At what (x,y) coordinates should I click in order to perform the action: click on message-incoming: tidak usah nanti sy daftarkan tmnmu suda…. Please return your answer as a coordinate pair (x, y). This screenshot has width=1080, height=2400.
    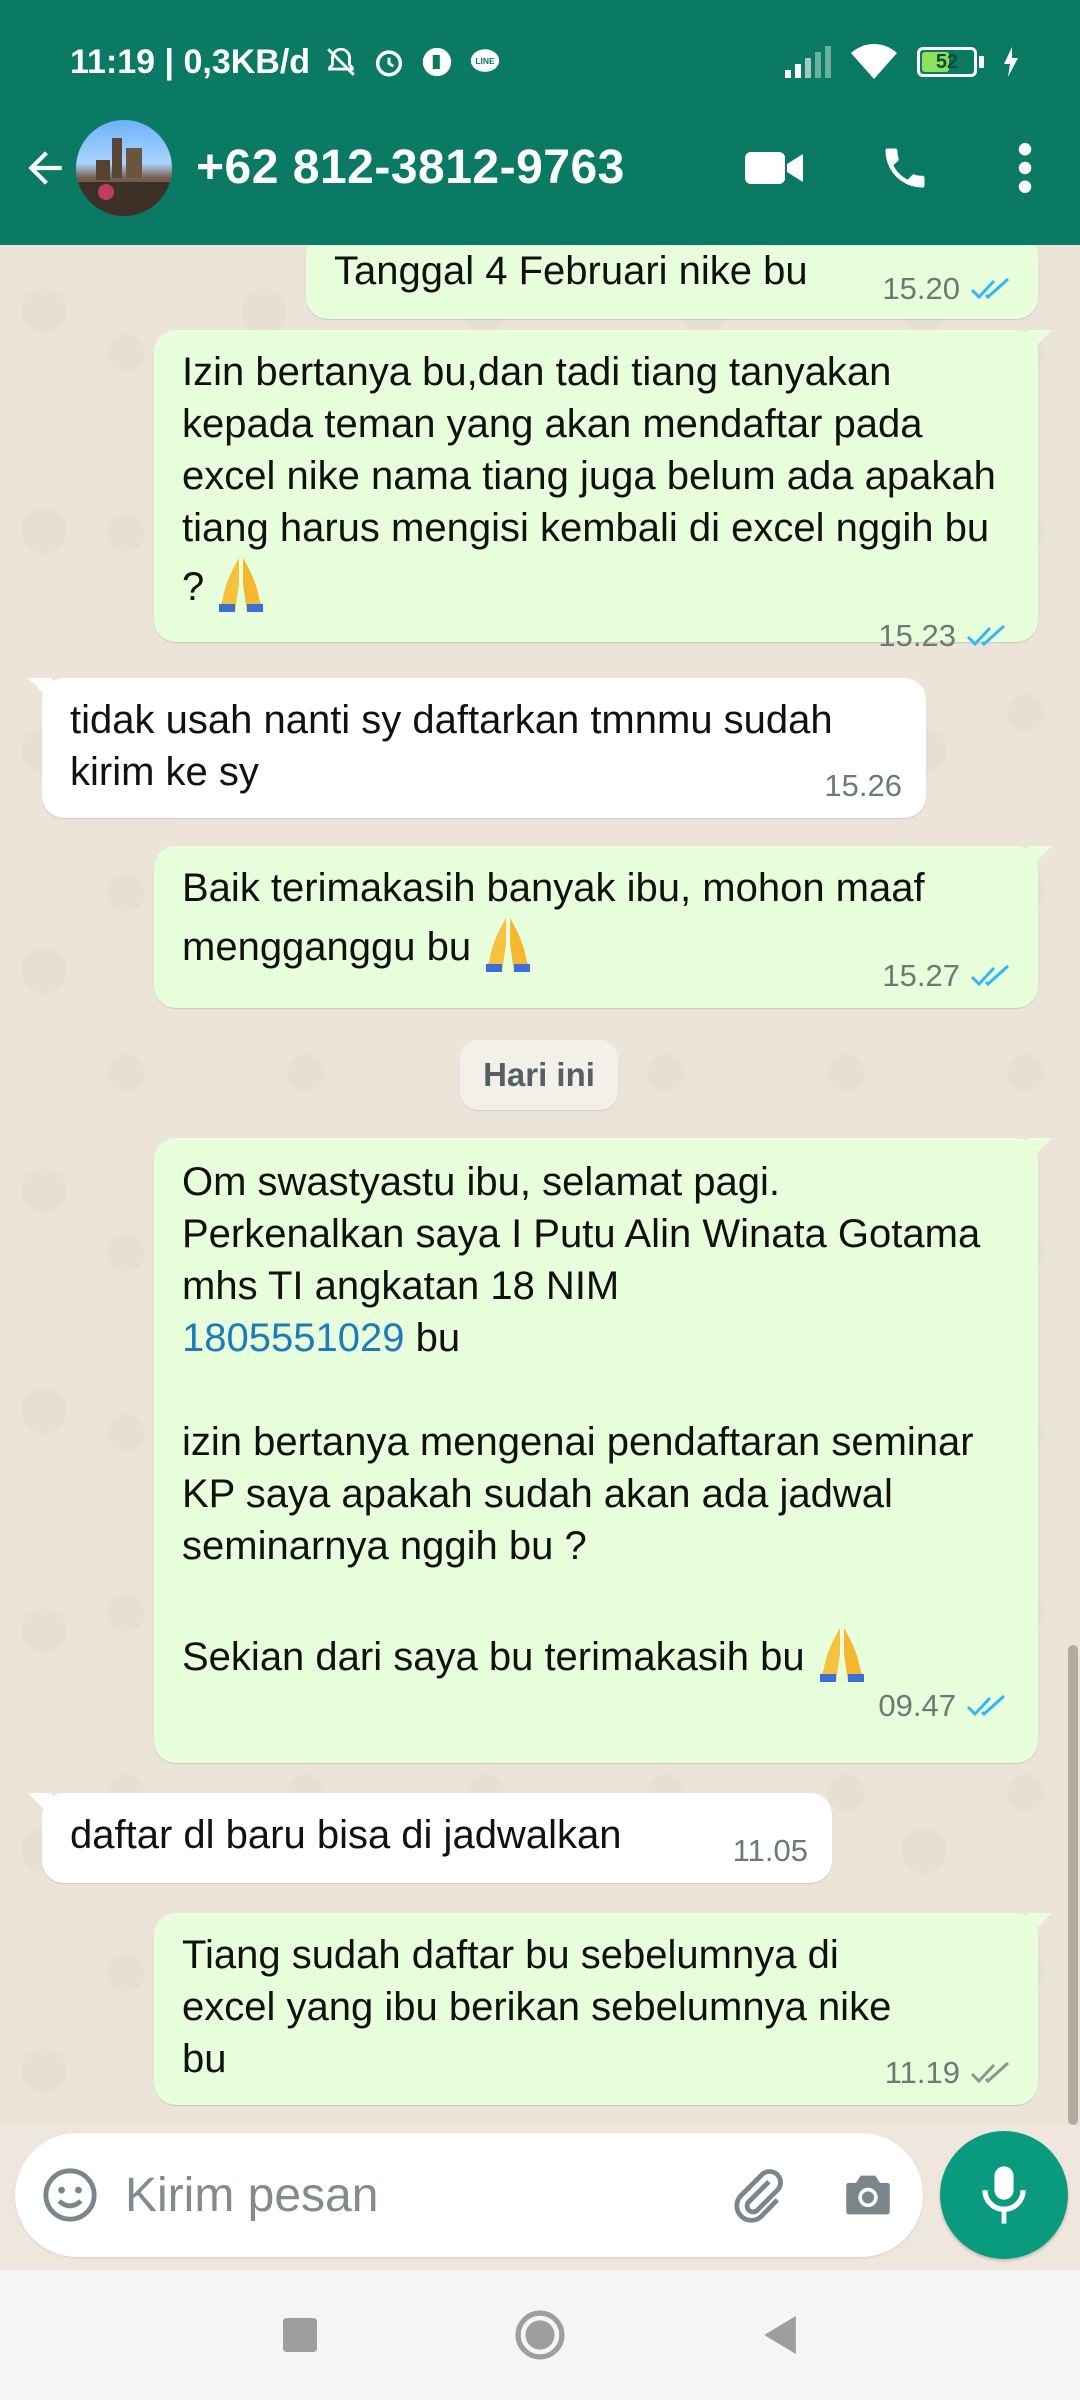
    Looking at the image, I should click on (477, 748).